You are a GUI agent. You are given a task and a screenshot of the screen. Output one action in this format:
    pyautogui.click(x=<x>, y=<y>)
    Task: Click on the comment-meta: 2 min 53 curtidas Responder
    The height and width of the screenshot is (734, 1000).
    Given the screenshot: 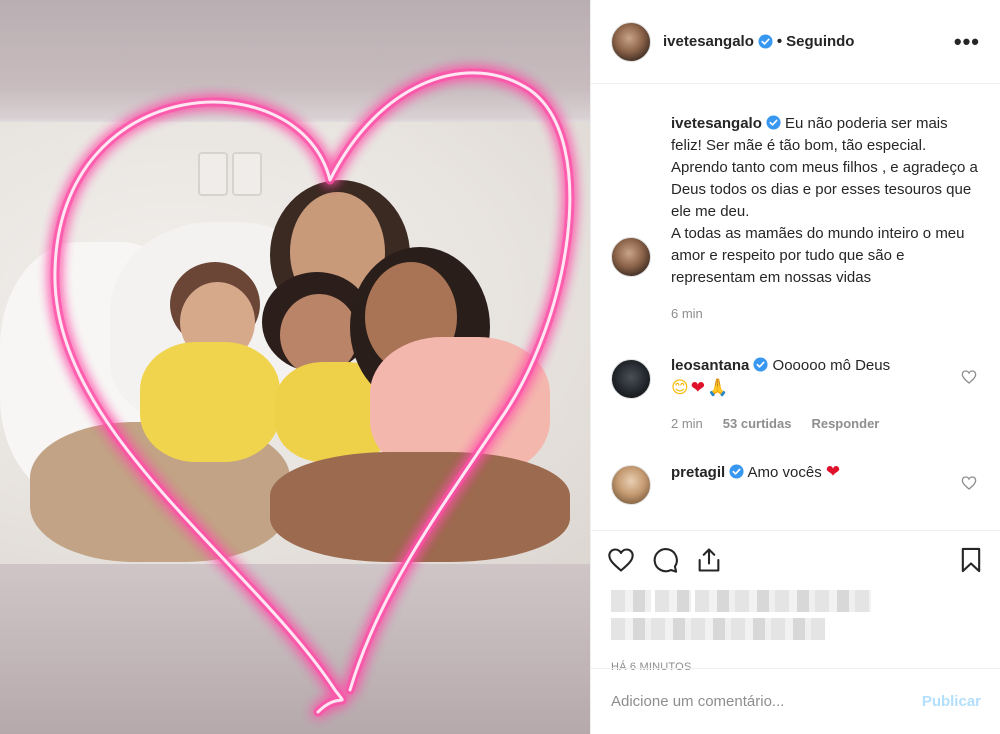 What is the action you would take?
    pyautogui.click(x=826, y=424)
    